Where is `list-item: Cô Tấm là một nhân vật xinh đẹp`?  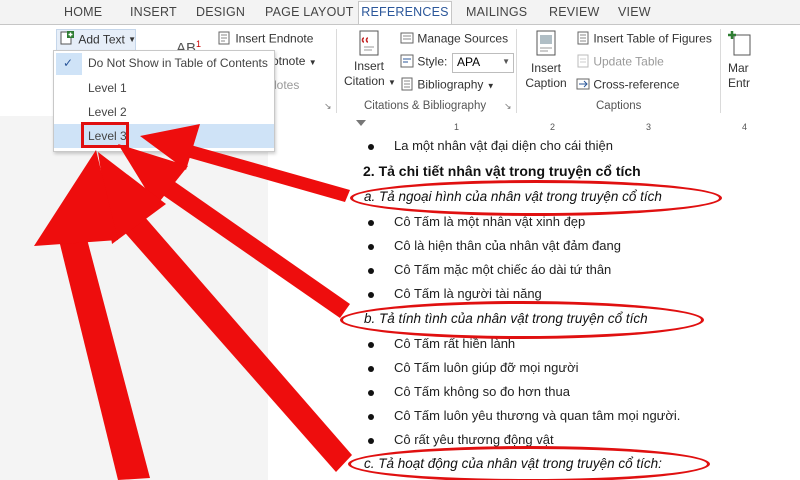 list-item: Cô Tấm là một nhân vật xinh đẹp is located at coordinates (476, 221).